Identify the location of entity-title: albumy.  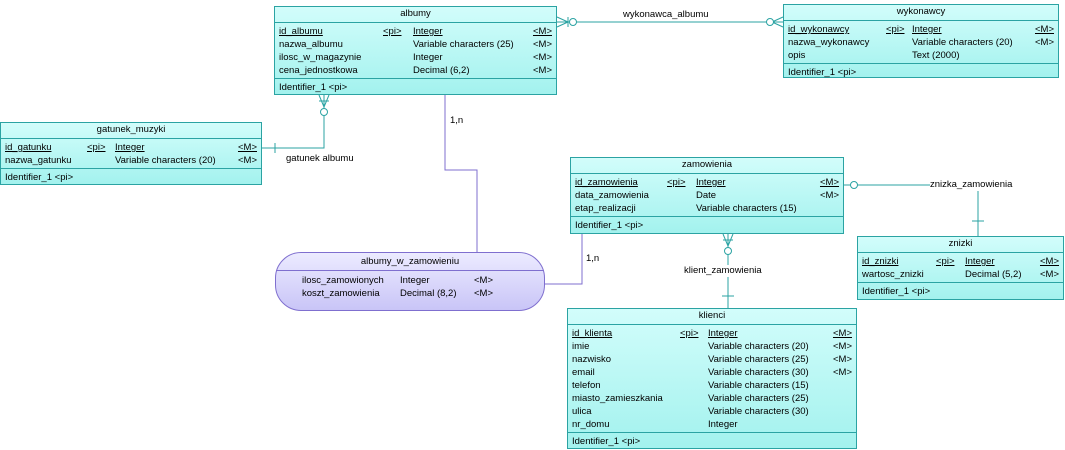
(415, 15).